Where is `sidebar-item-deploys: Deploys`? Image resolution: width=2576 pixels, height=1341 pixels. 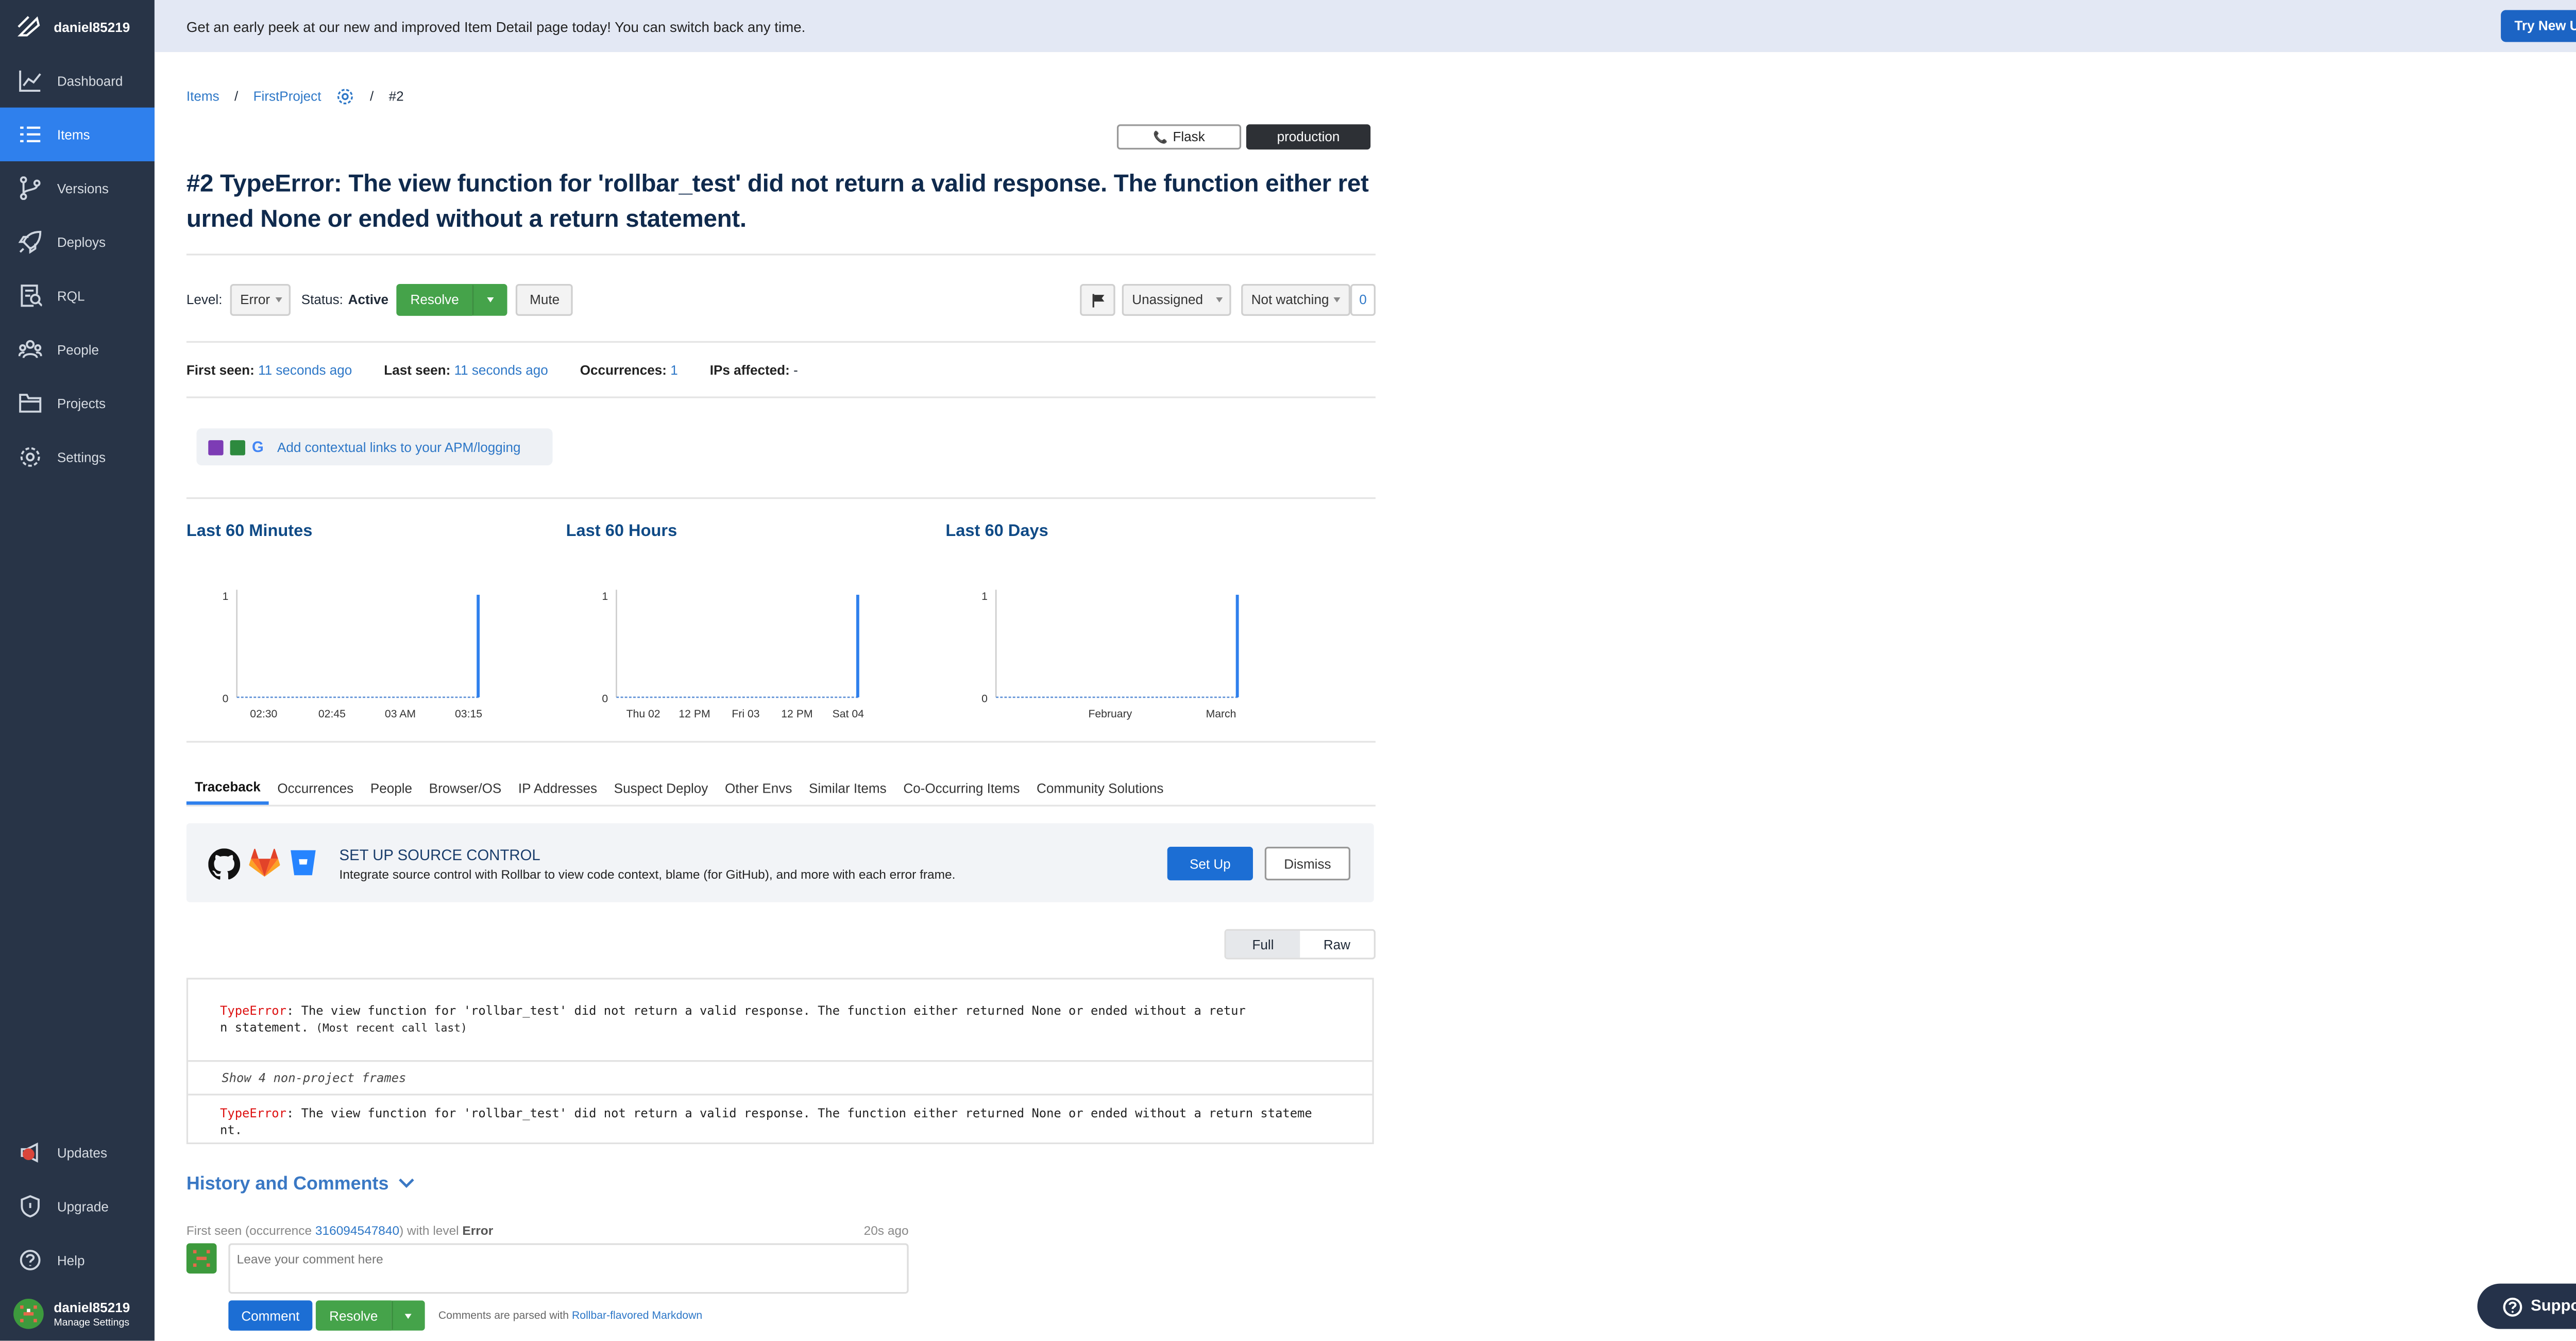 sidebar-item-deploys: Deploys is located at coordinates (77, 242).